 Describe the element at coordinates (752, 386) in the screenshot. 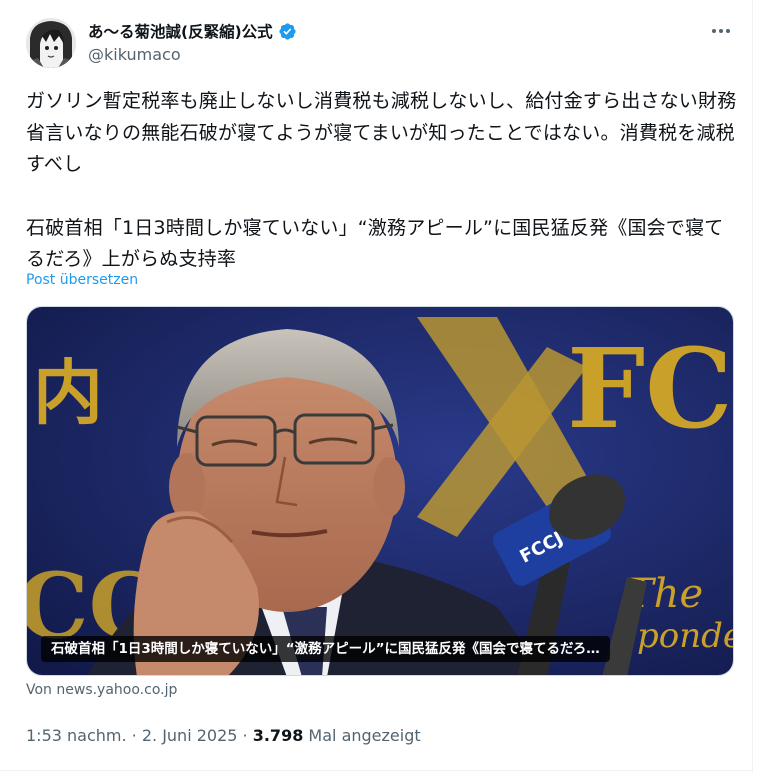

I see `divider-vertical` at that location.